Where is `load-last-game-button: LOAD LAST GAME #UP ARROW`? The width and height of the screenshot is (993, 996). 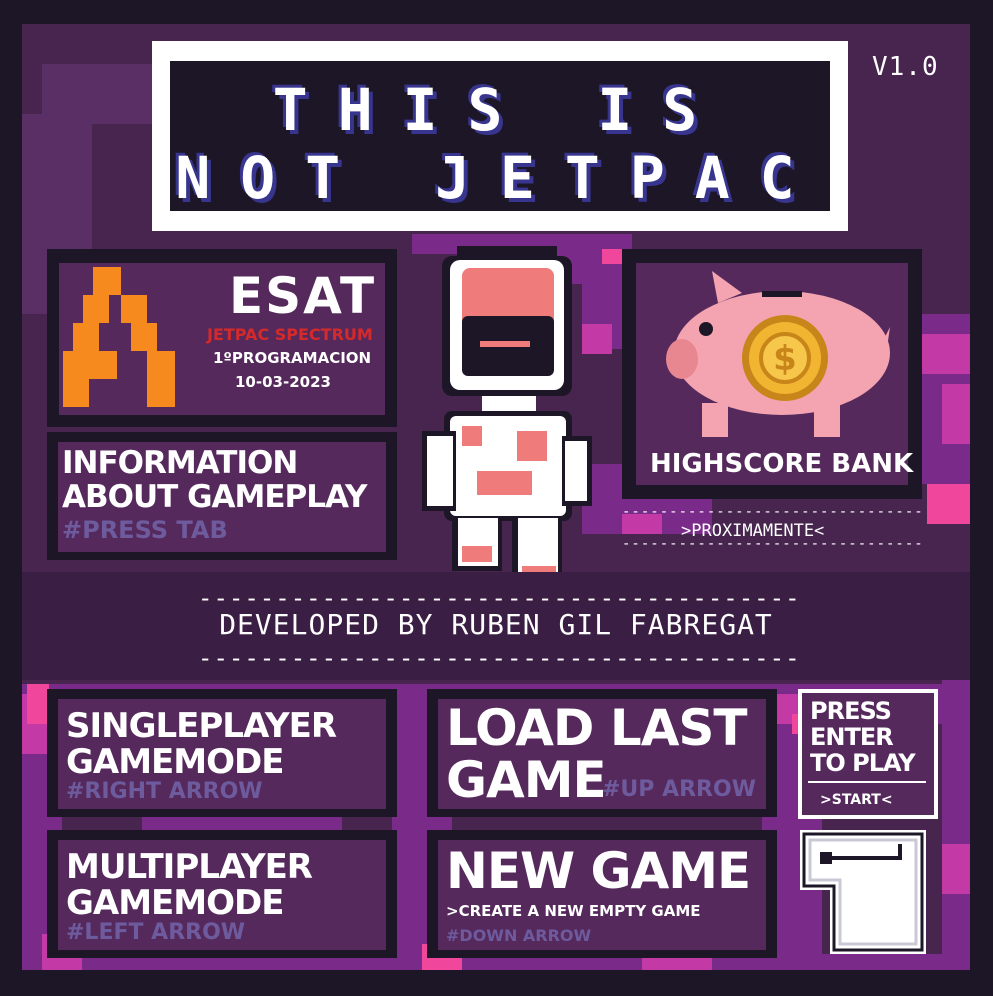 load-last-game-button: LOAD LAST GAME #UP ARROW is located at coordinates (602, 753).